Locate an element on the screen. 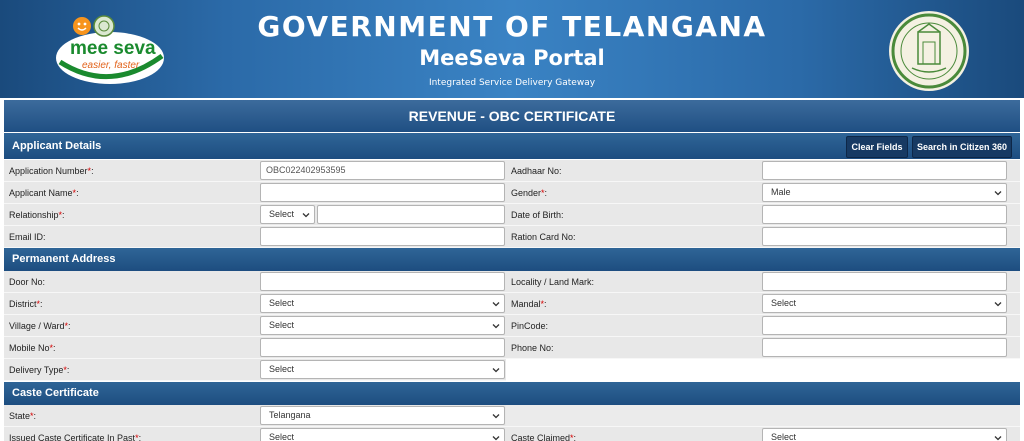 The height and width of the screenshot is (441, 1024). form-row: Mobile No*: Phone No: is located at coordinates (512, 348).